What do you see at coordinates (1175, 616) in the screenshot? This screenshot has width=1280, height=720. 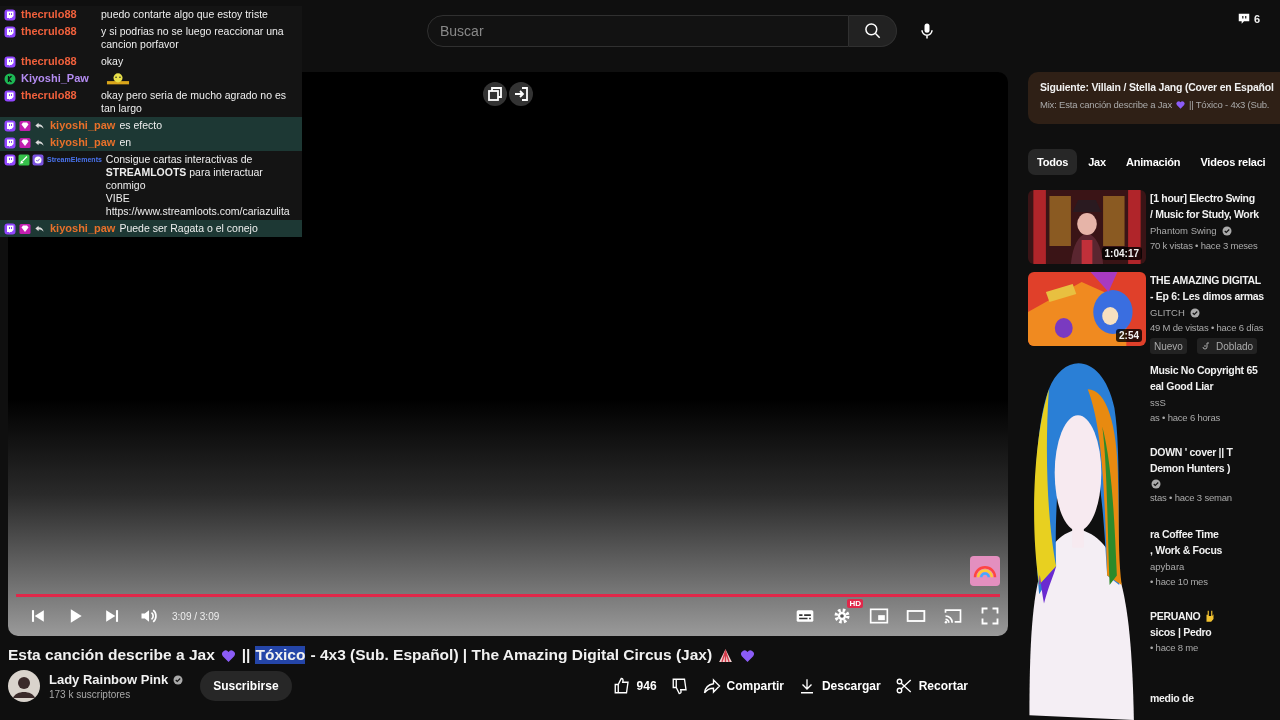 I see `video-title: PERUANO` at bounding box center [1175, 616].